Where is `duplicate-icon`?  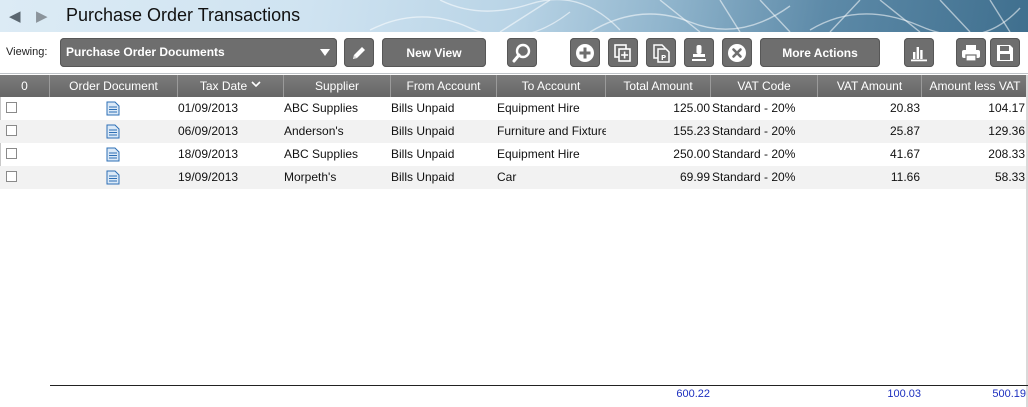
duplicate-icon is located at coordinates (622, 52).